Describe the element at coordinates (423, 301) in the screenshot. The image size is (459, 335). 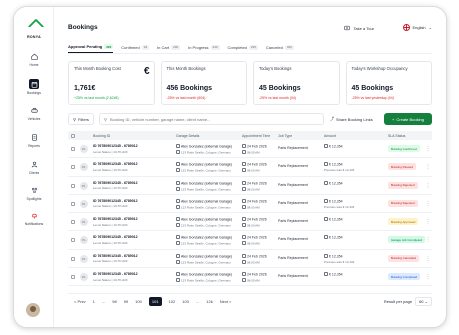
I see `rpp-select: 60 ⌄` at that location.